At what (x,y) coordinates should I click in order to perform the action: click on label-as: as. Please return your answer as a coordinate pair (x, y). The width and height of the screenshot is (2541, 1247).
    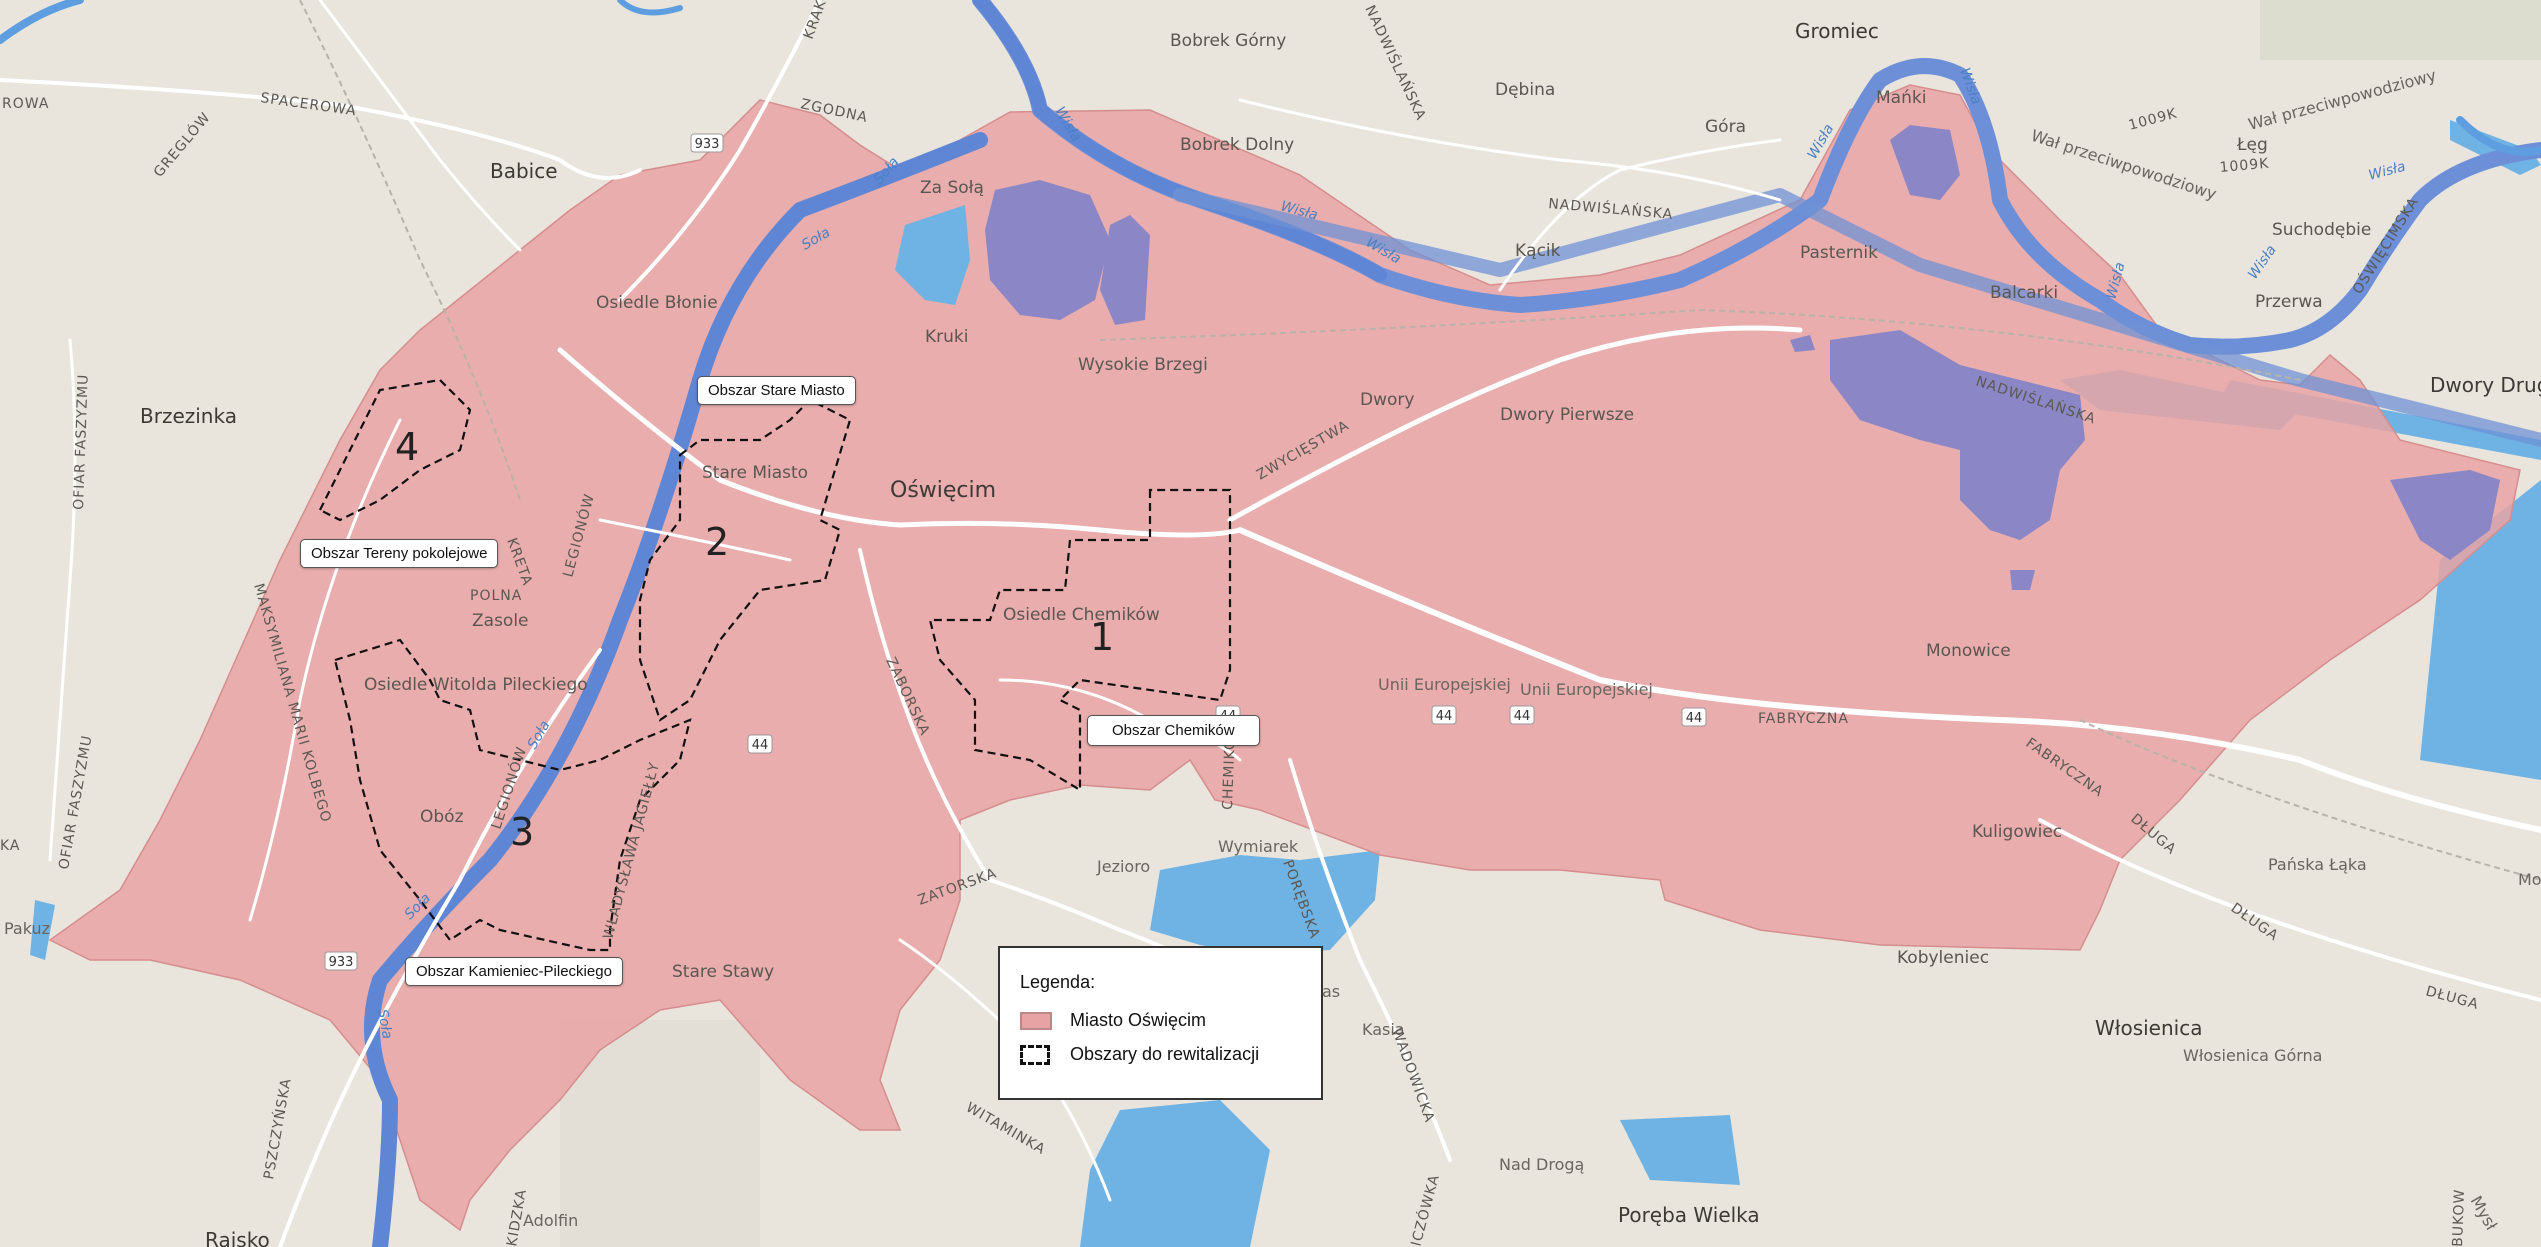
    Looking at the image, I should click on (1331, 991).